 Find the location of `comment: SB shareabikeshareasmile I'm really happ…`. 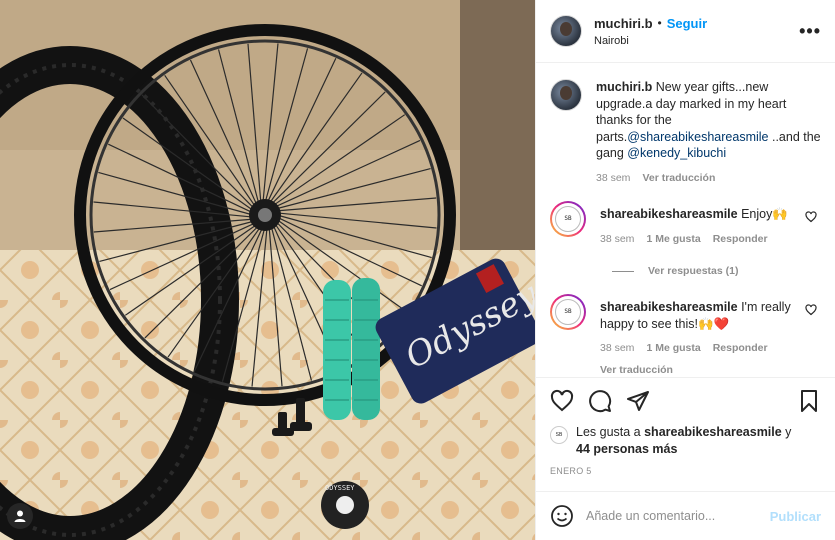

comment: SB shareabikeshareasmile I'm really happ… is located at coordinates (685, 328).